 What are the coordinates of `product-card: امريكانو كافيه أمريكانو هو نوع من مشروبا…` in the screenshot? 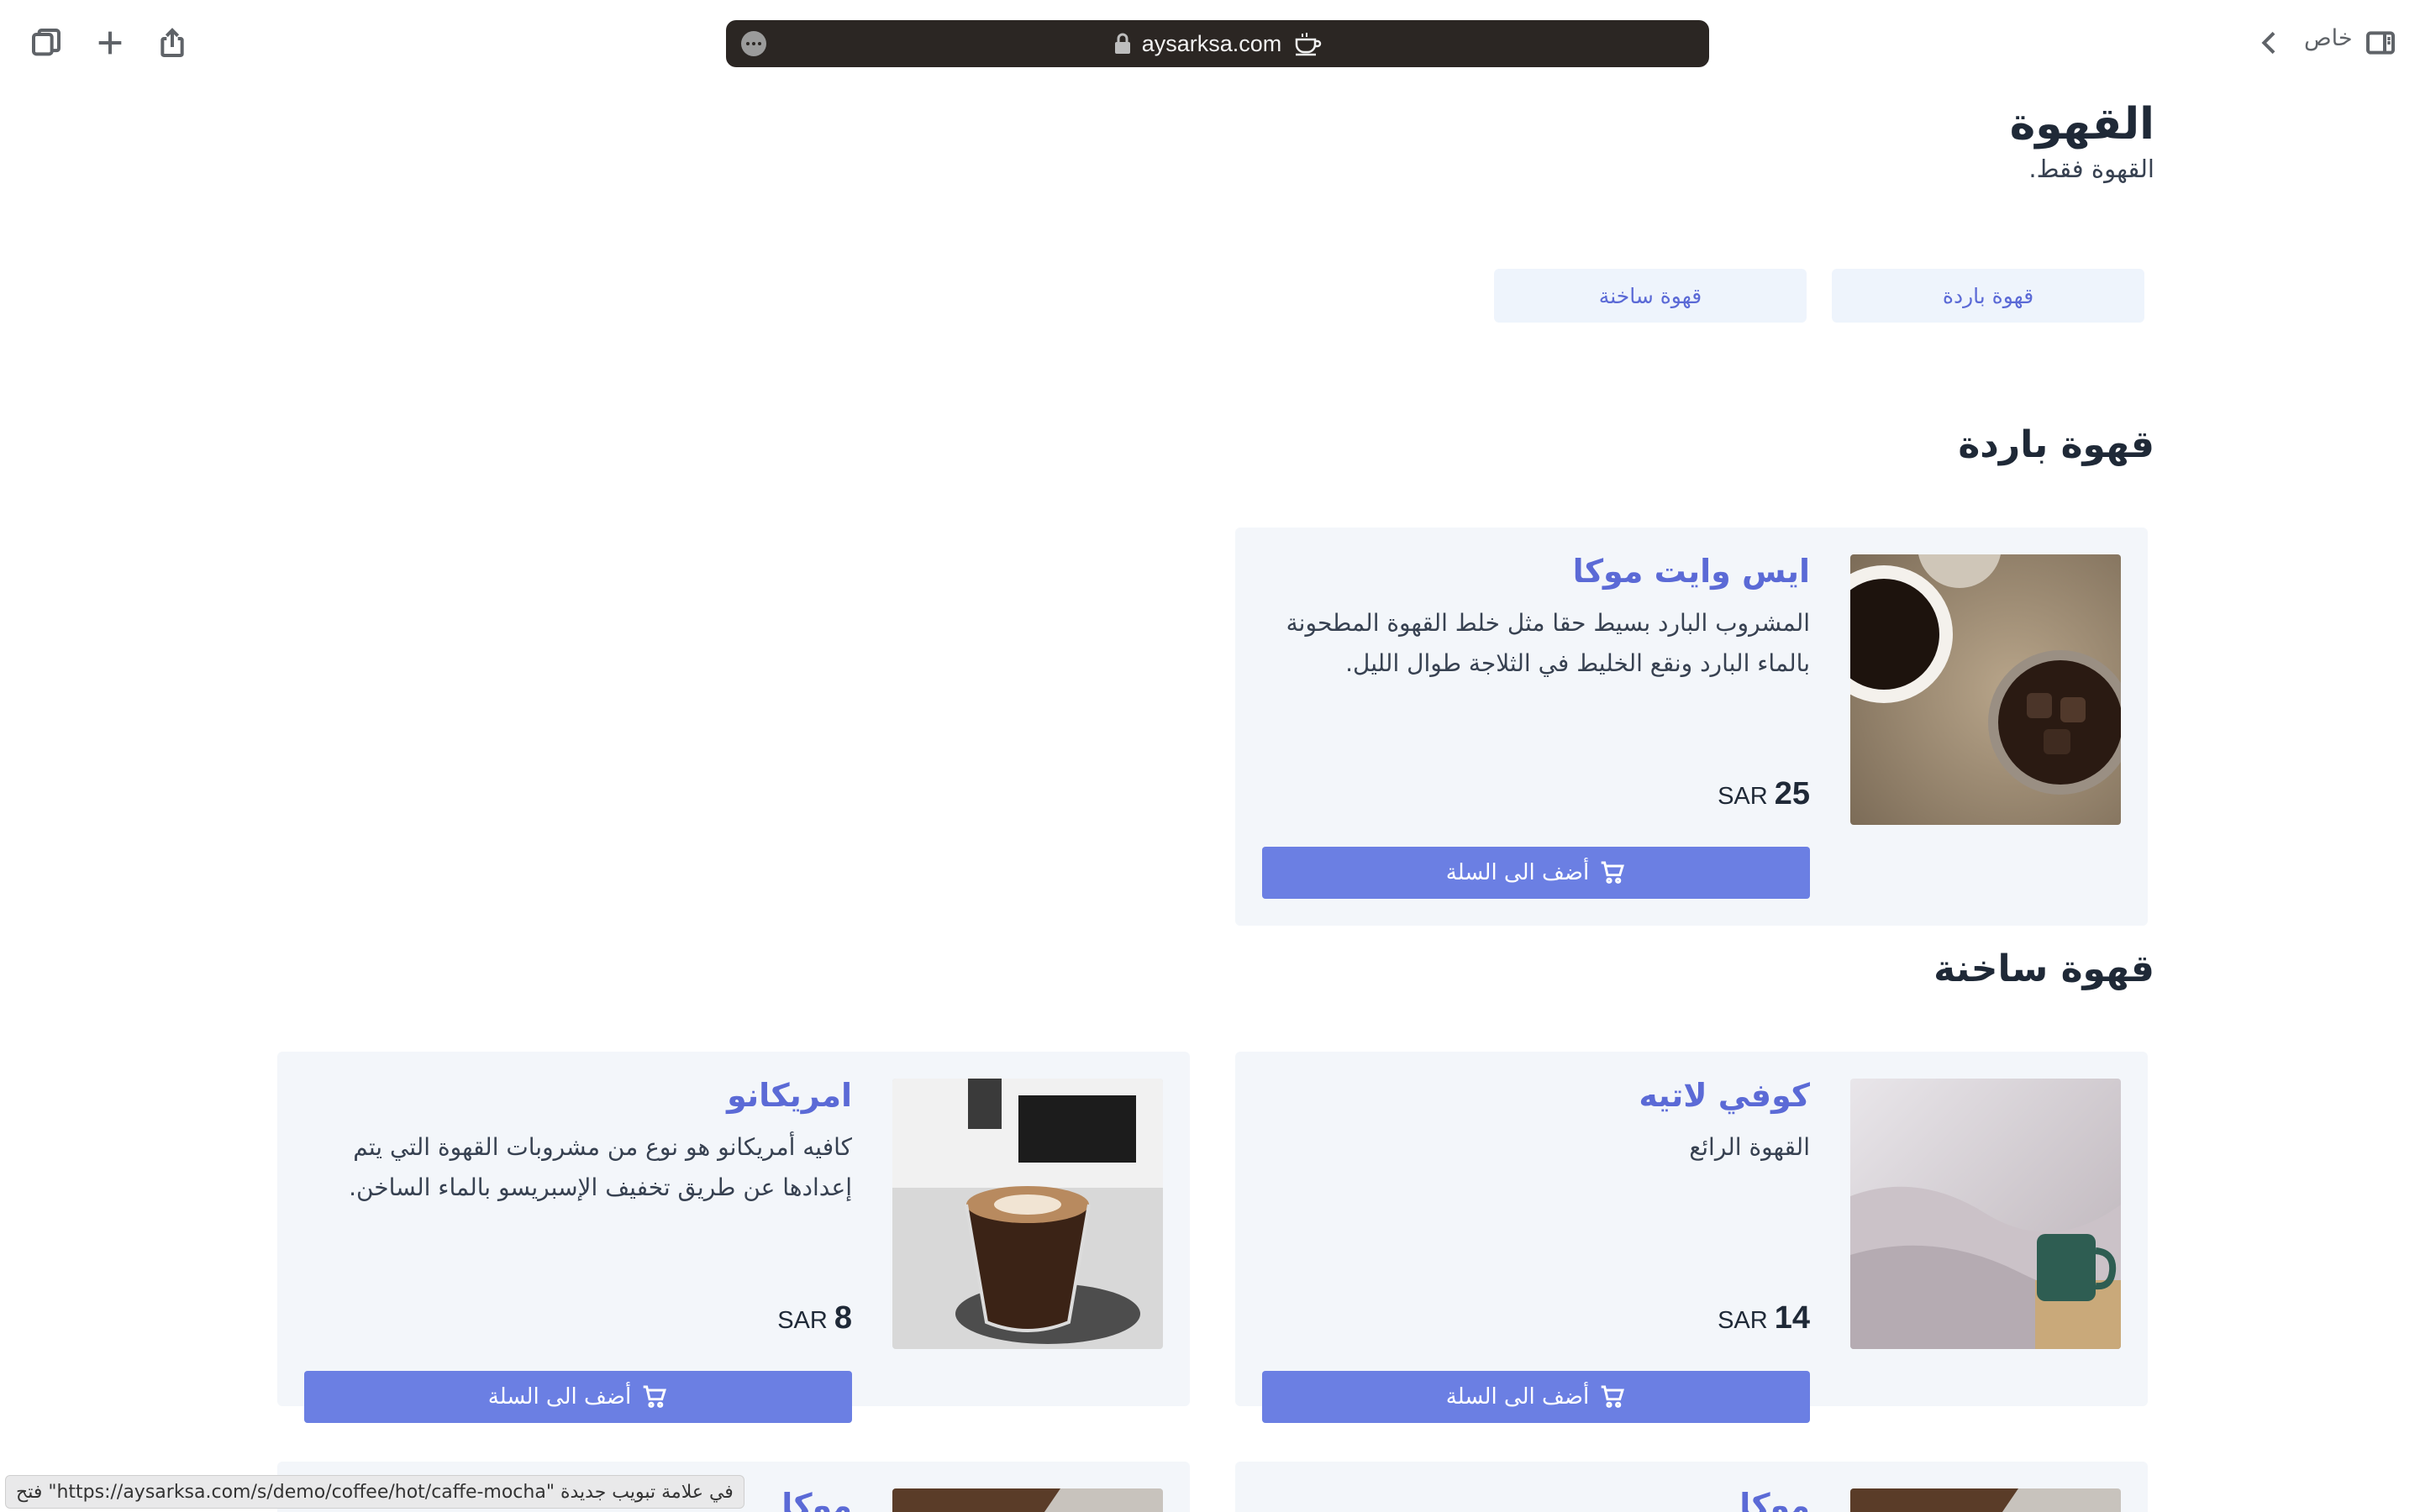 It's located at (734, 1237).